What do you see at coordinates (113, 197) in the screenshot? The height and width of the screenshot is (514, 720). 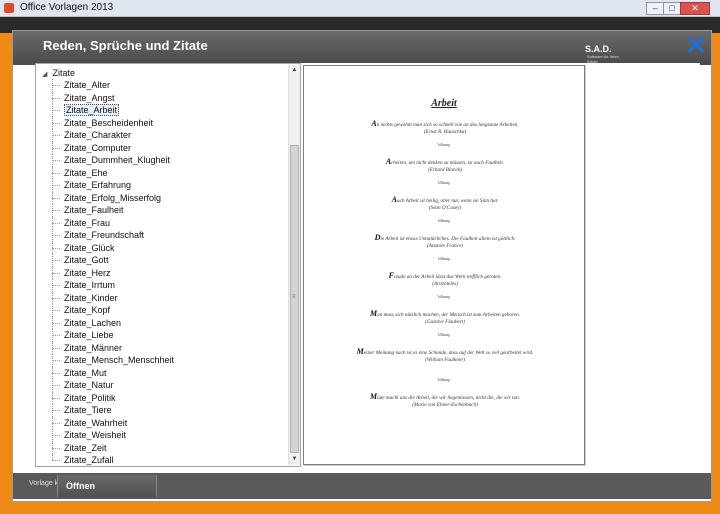 I see `tree-item: Zitate_Erfolg_Misserfolg` at bounding box center [113, 197].